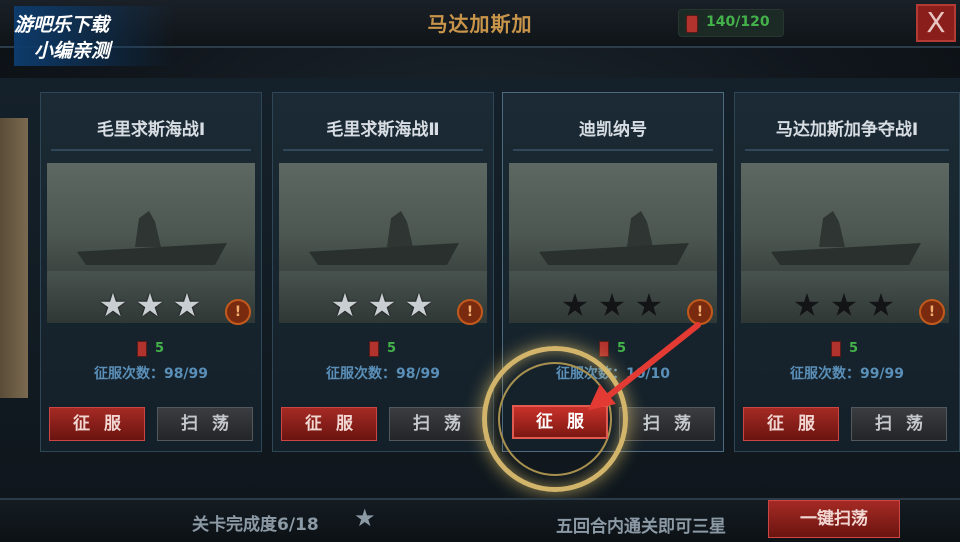  Describe the element at coordinates (641, 527) in the screenshot. I see `three-star-hint: 五回合内通关即可三星` at that location.